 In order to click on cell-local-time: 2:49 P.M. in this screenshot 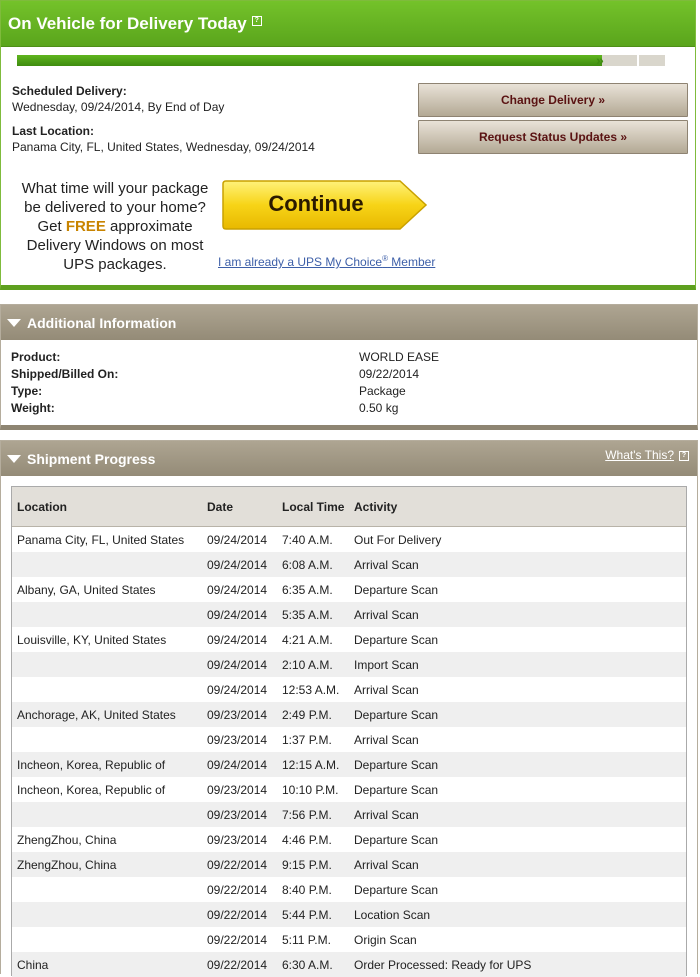, I will do `click(313, 714)`.